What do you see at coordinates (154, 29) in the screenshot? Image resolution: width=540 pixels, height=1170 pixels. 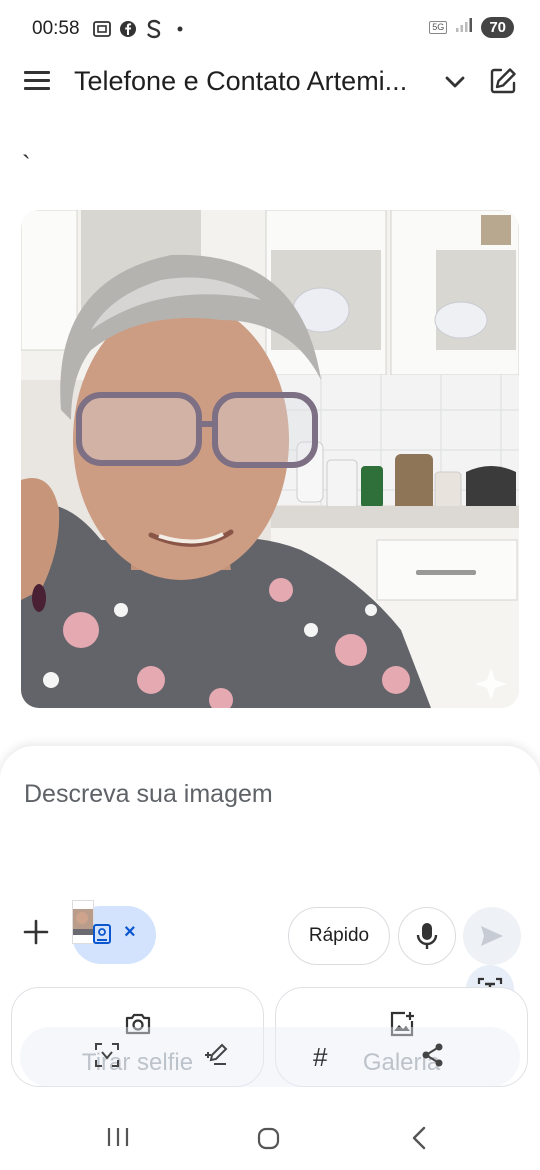 I see `s-app-icon` at bounding box center [154, 29].